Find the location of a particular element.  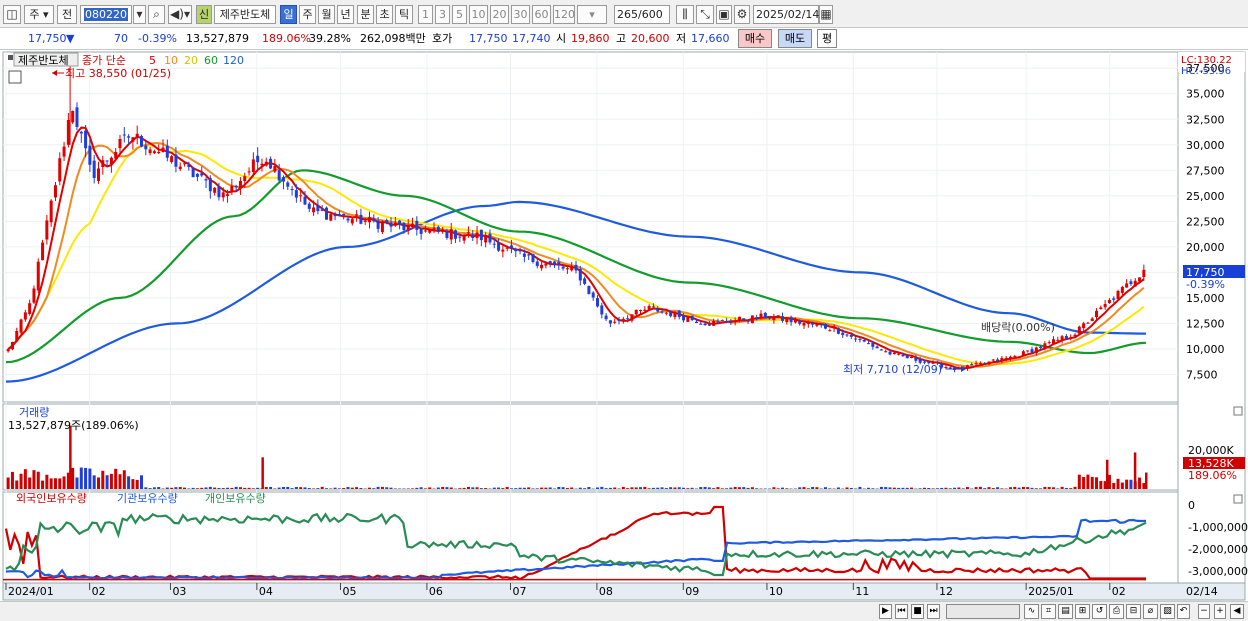

chart-tool-icon-1: ∿ is located at coordinates (1031, 611).